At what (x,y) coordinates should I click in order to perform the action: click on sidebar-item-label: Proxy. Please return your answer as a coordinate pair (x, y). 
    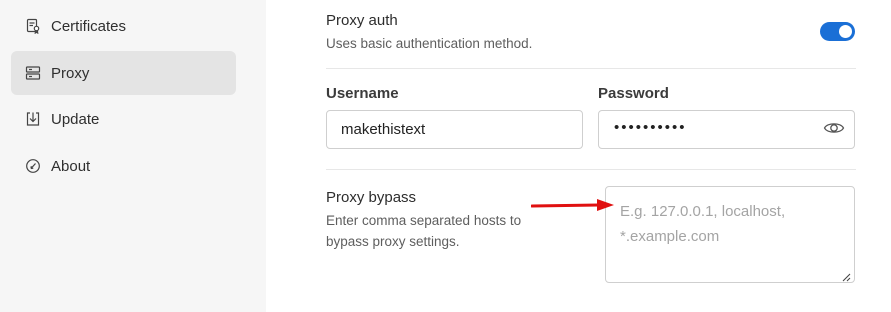
    Looking at the image, I should click on (70, 73).